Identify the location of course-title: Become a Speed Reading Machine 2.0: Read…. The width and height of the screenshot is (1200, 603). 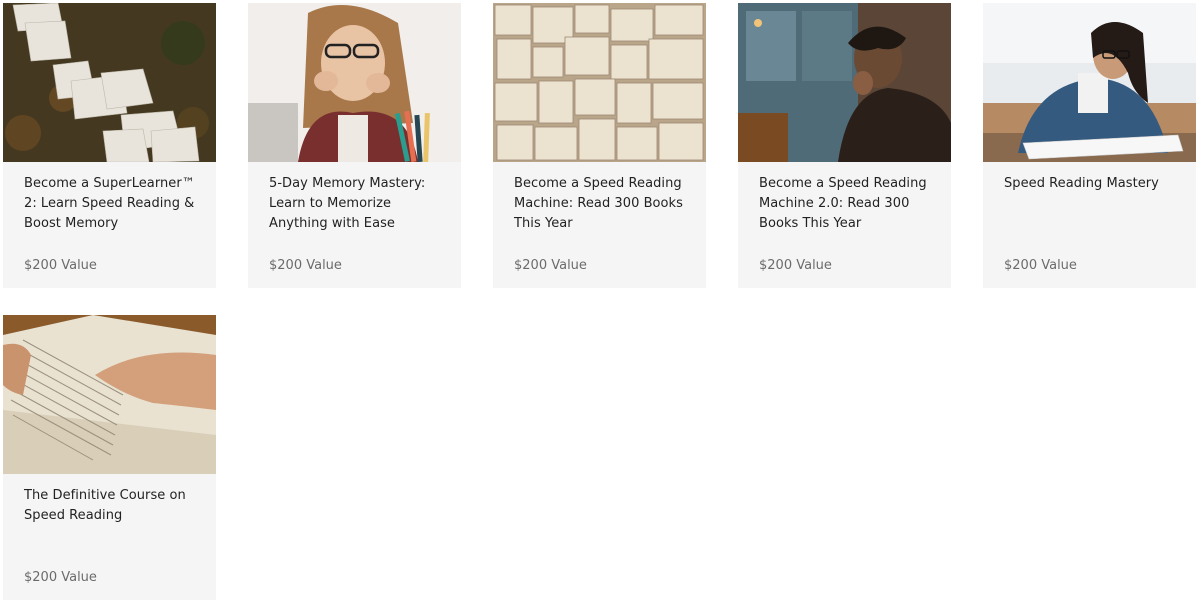
(848, 204).